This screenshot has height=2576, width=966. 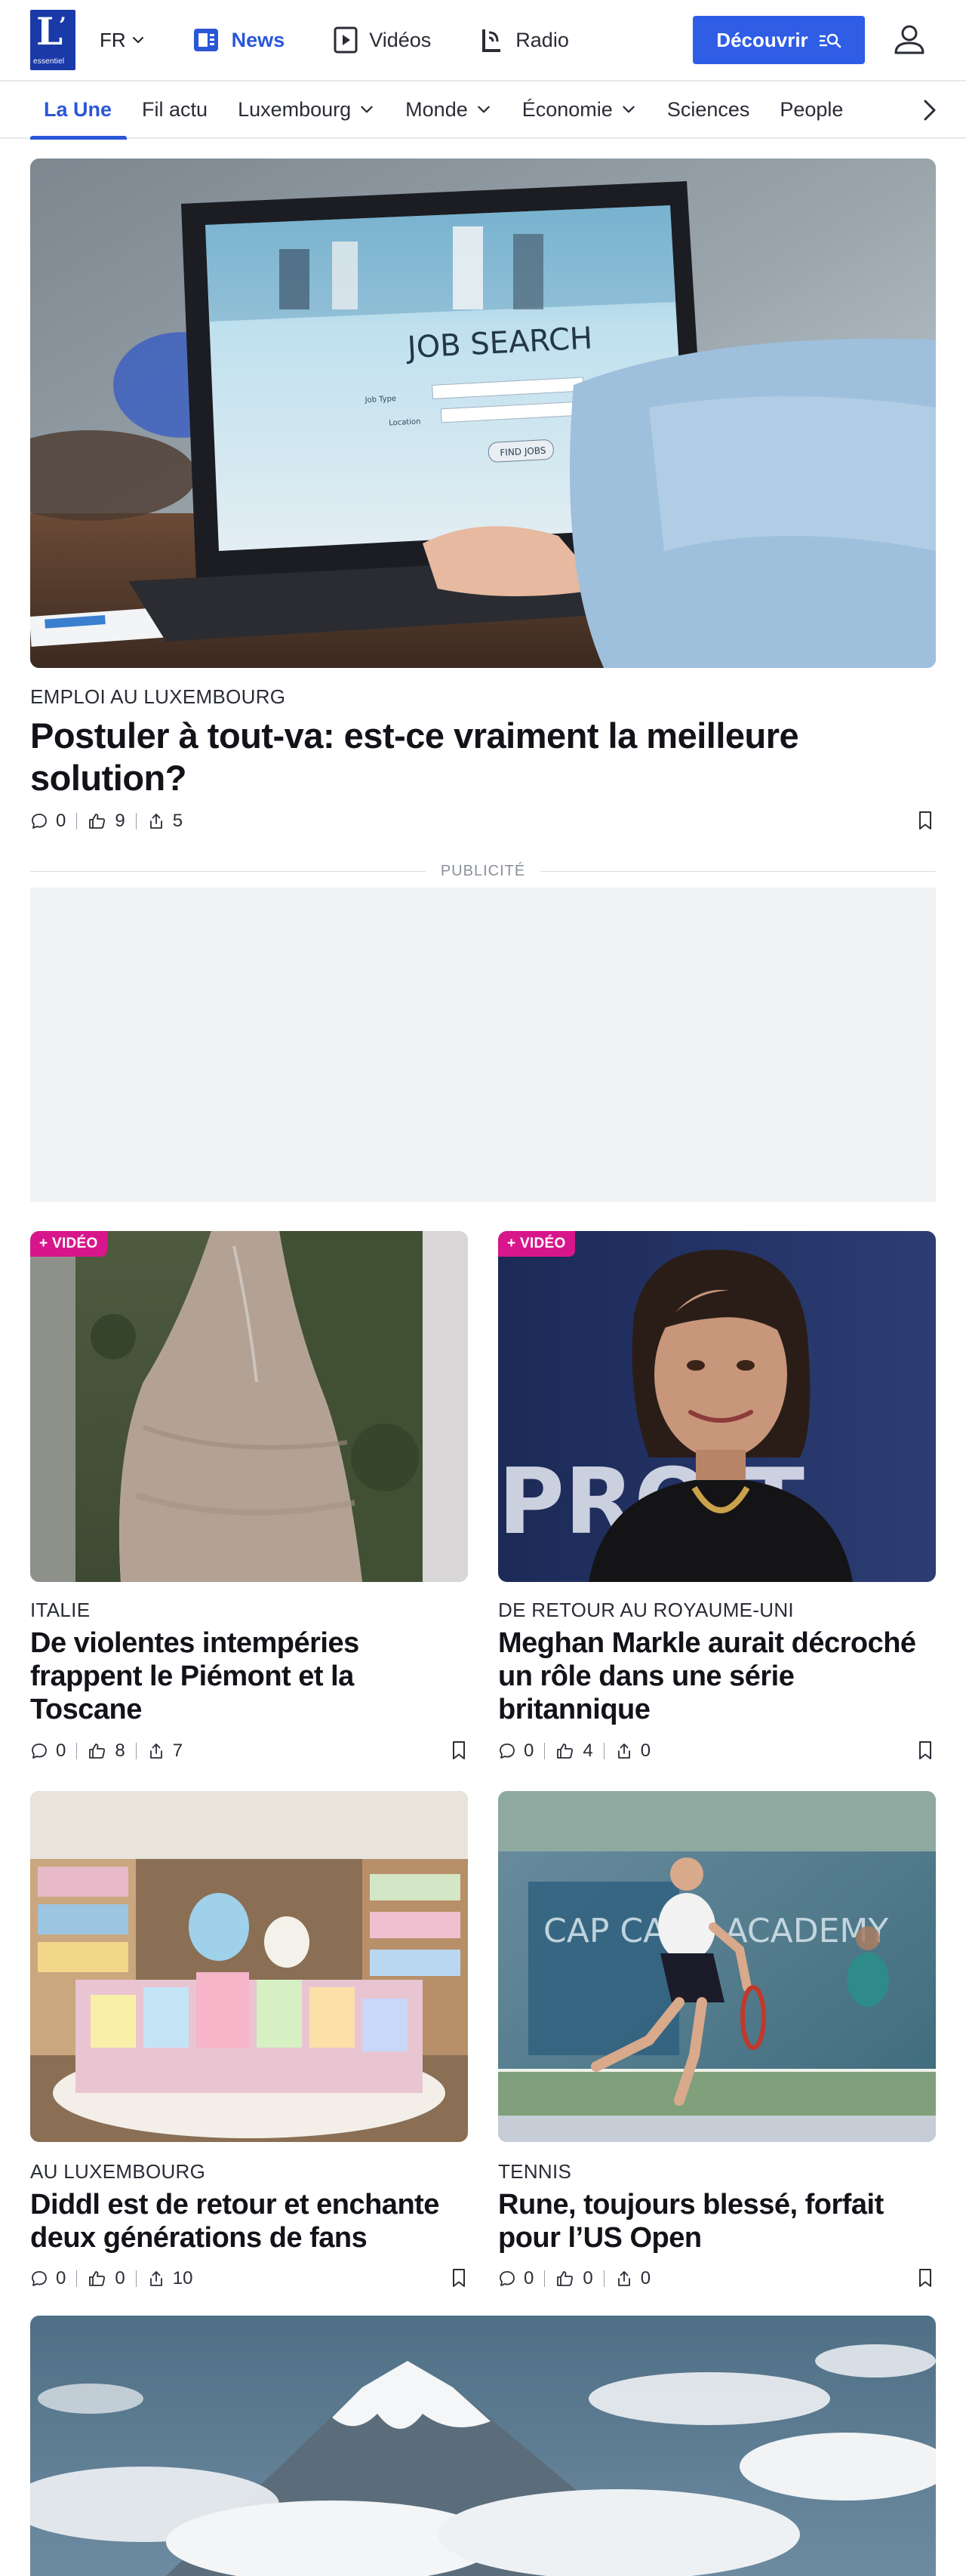 I want to click on article-image: CAP CARD ACADEMY, so click(x=717, y=1966).